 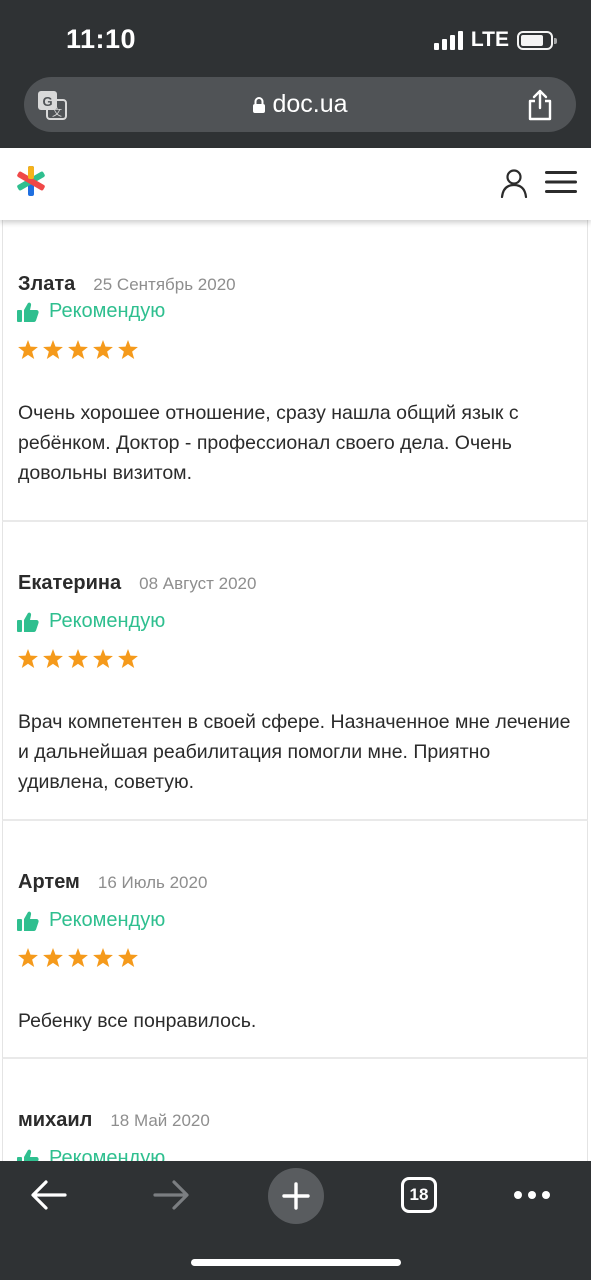 I want to click on url-display: doc.ua, so click(x=300, y=104).